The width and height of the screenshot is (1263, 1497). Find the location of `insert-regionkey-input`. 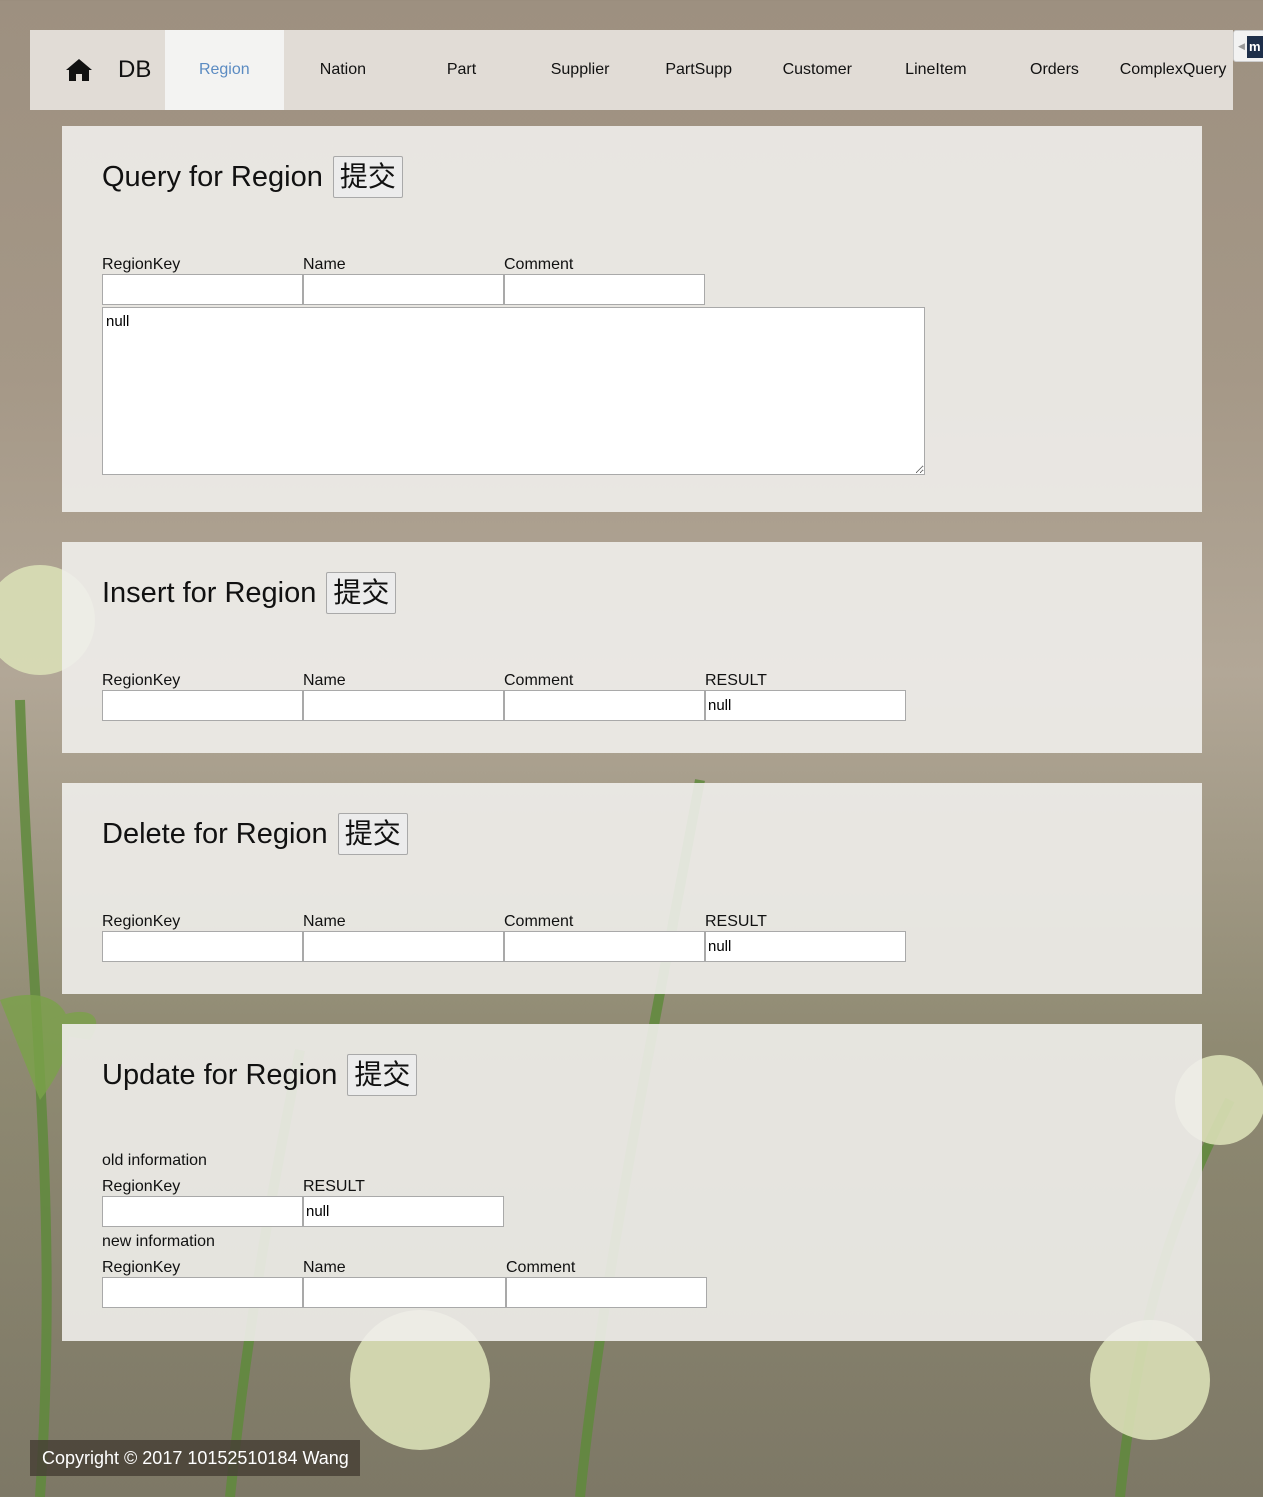

insert-regionkey-input is located at coordinates (202, 705).